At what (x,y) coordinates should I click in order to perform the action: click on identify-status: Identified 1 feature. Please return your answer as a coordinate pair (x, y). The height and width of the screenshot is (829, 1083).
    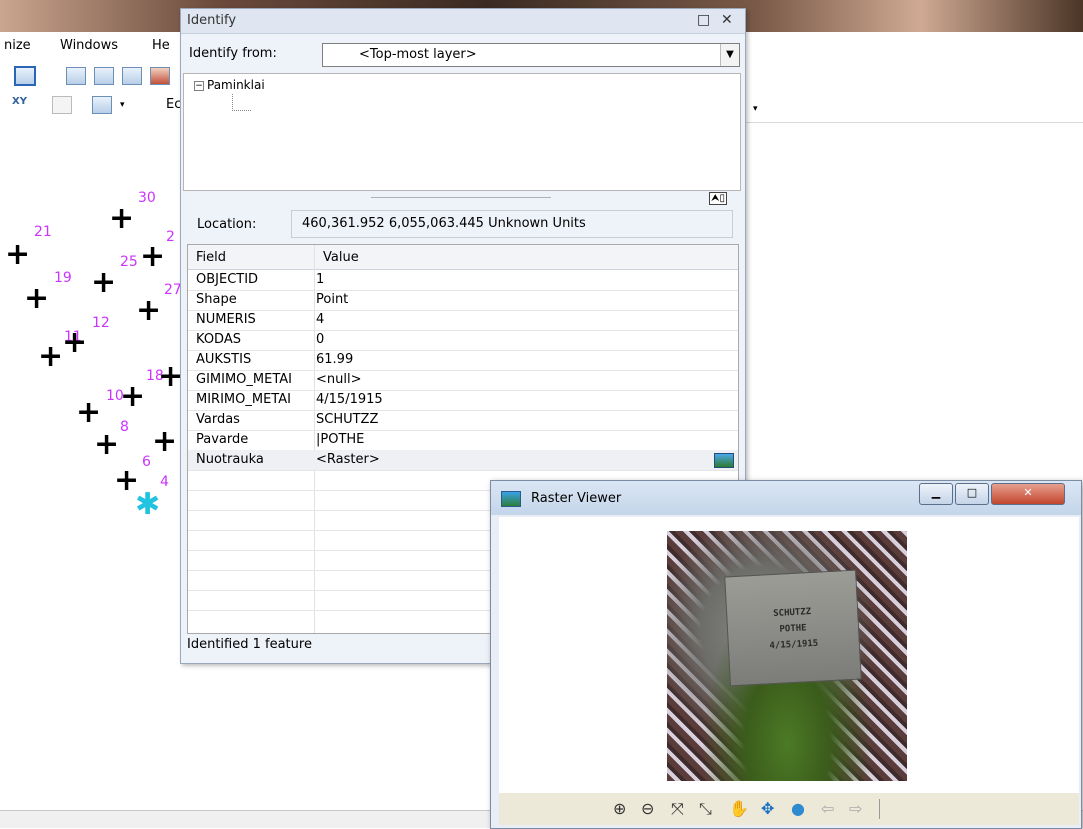
    Looking at the image, I should click on (249, 644).